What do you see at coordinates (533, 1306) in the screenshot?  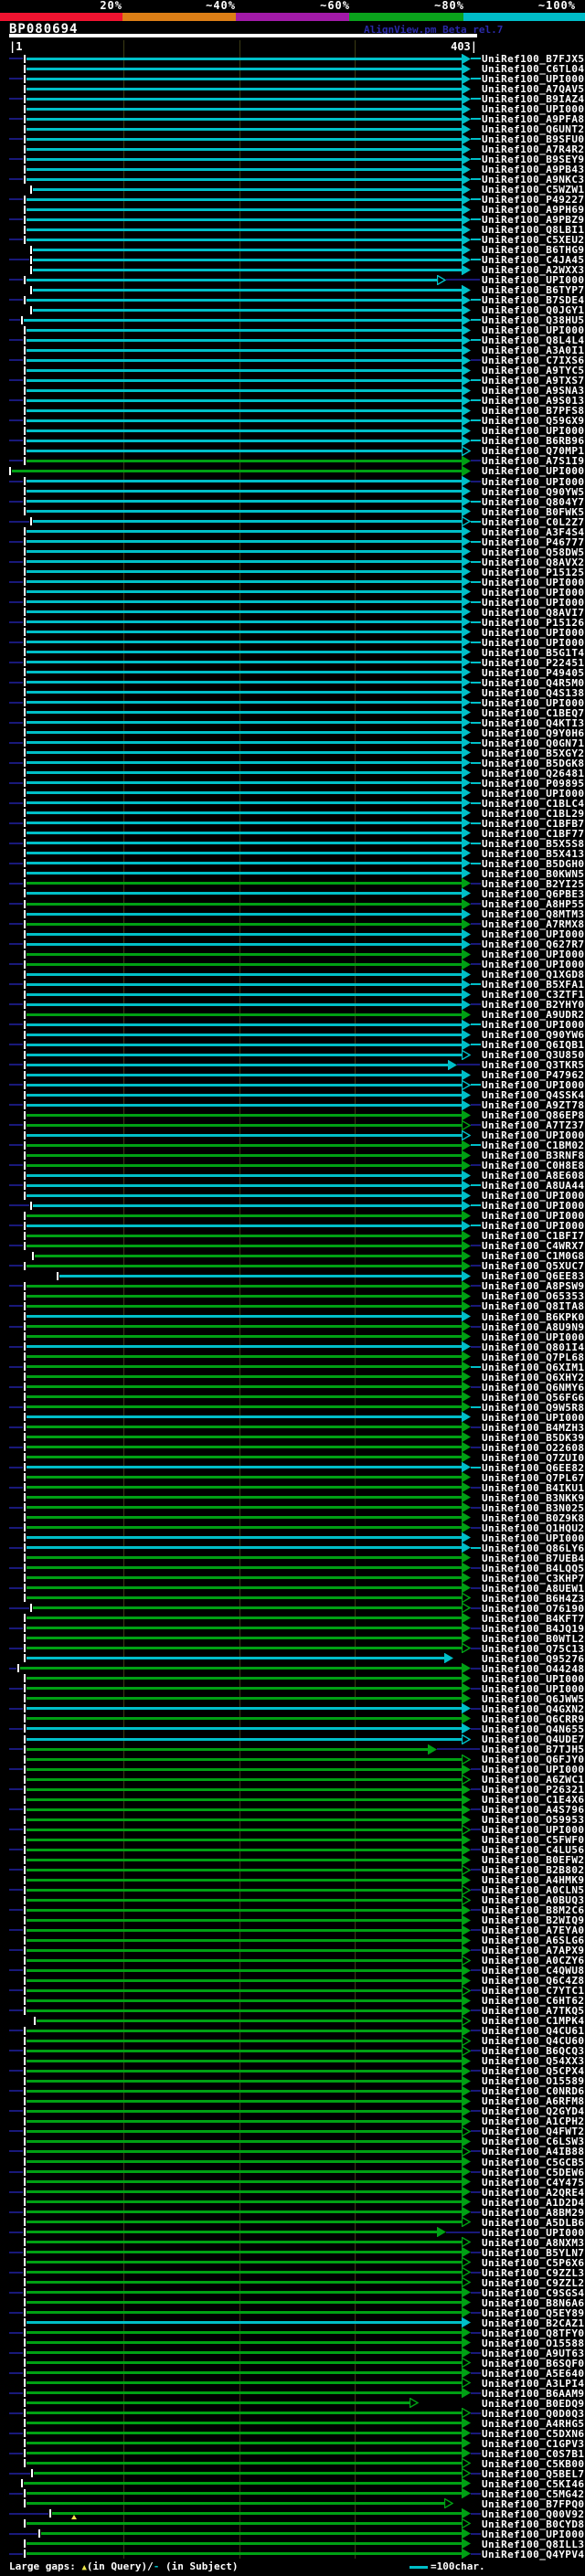 I see `hit-label: UniRef100_Q8ITA8` at bounding box center [533, 1306].